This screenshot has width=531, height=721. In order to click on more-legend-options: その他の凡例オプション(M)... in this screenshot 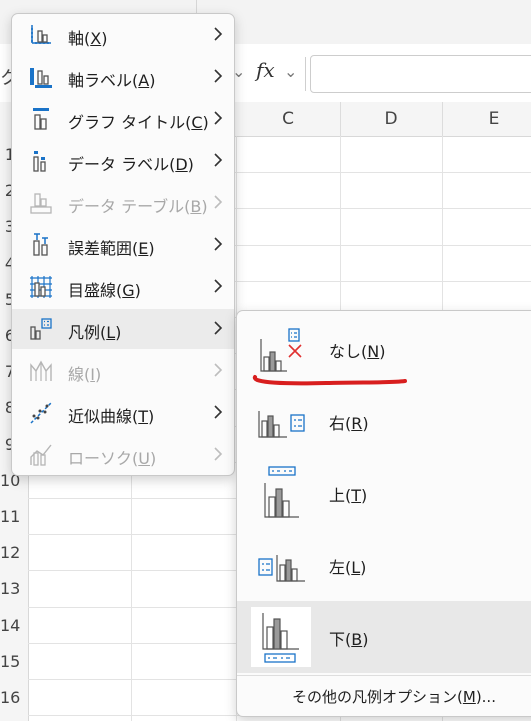, I will do `click(384, 695)`.